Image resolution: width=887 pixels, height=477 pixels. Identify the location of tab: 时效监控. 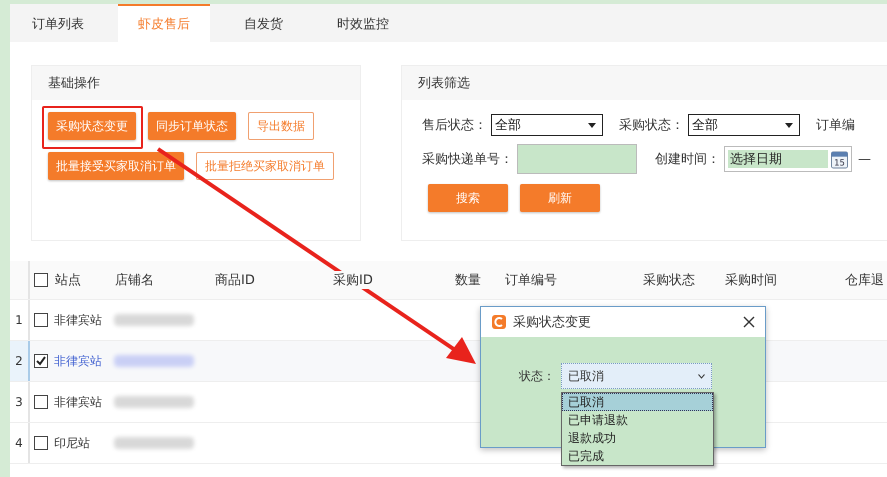
(363, 23).